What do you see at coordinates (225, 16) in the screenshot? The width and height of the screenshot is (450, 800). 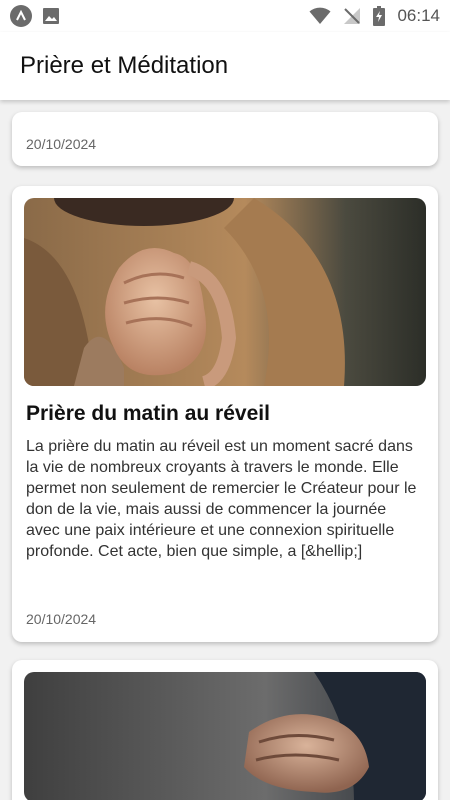 I see `status-bar: 06:14` at bounding box center [225, 16].